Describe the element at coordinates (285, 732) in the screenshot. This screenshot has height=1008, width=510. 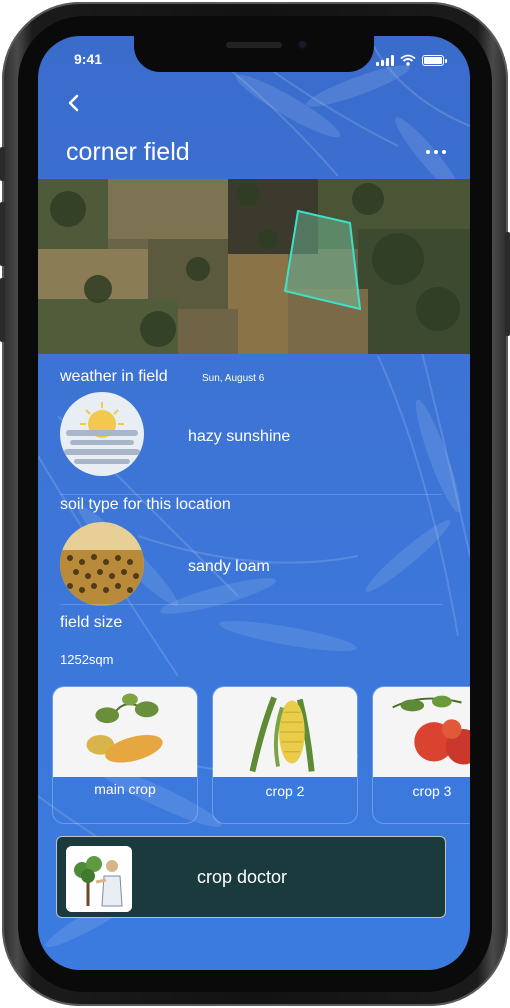
I see `corn-icon` at that location.